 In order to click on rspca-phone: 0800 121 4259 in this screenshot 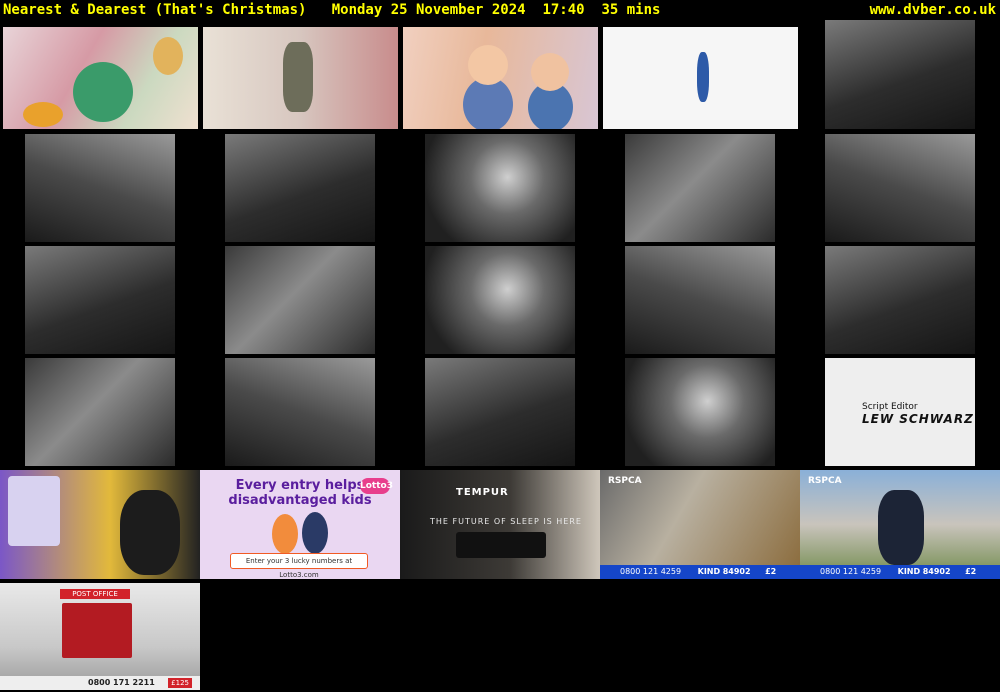, I will do `click(651, 571)`.